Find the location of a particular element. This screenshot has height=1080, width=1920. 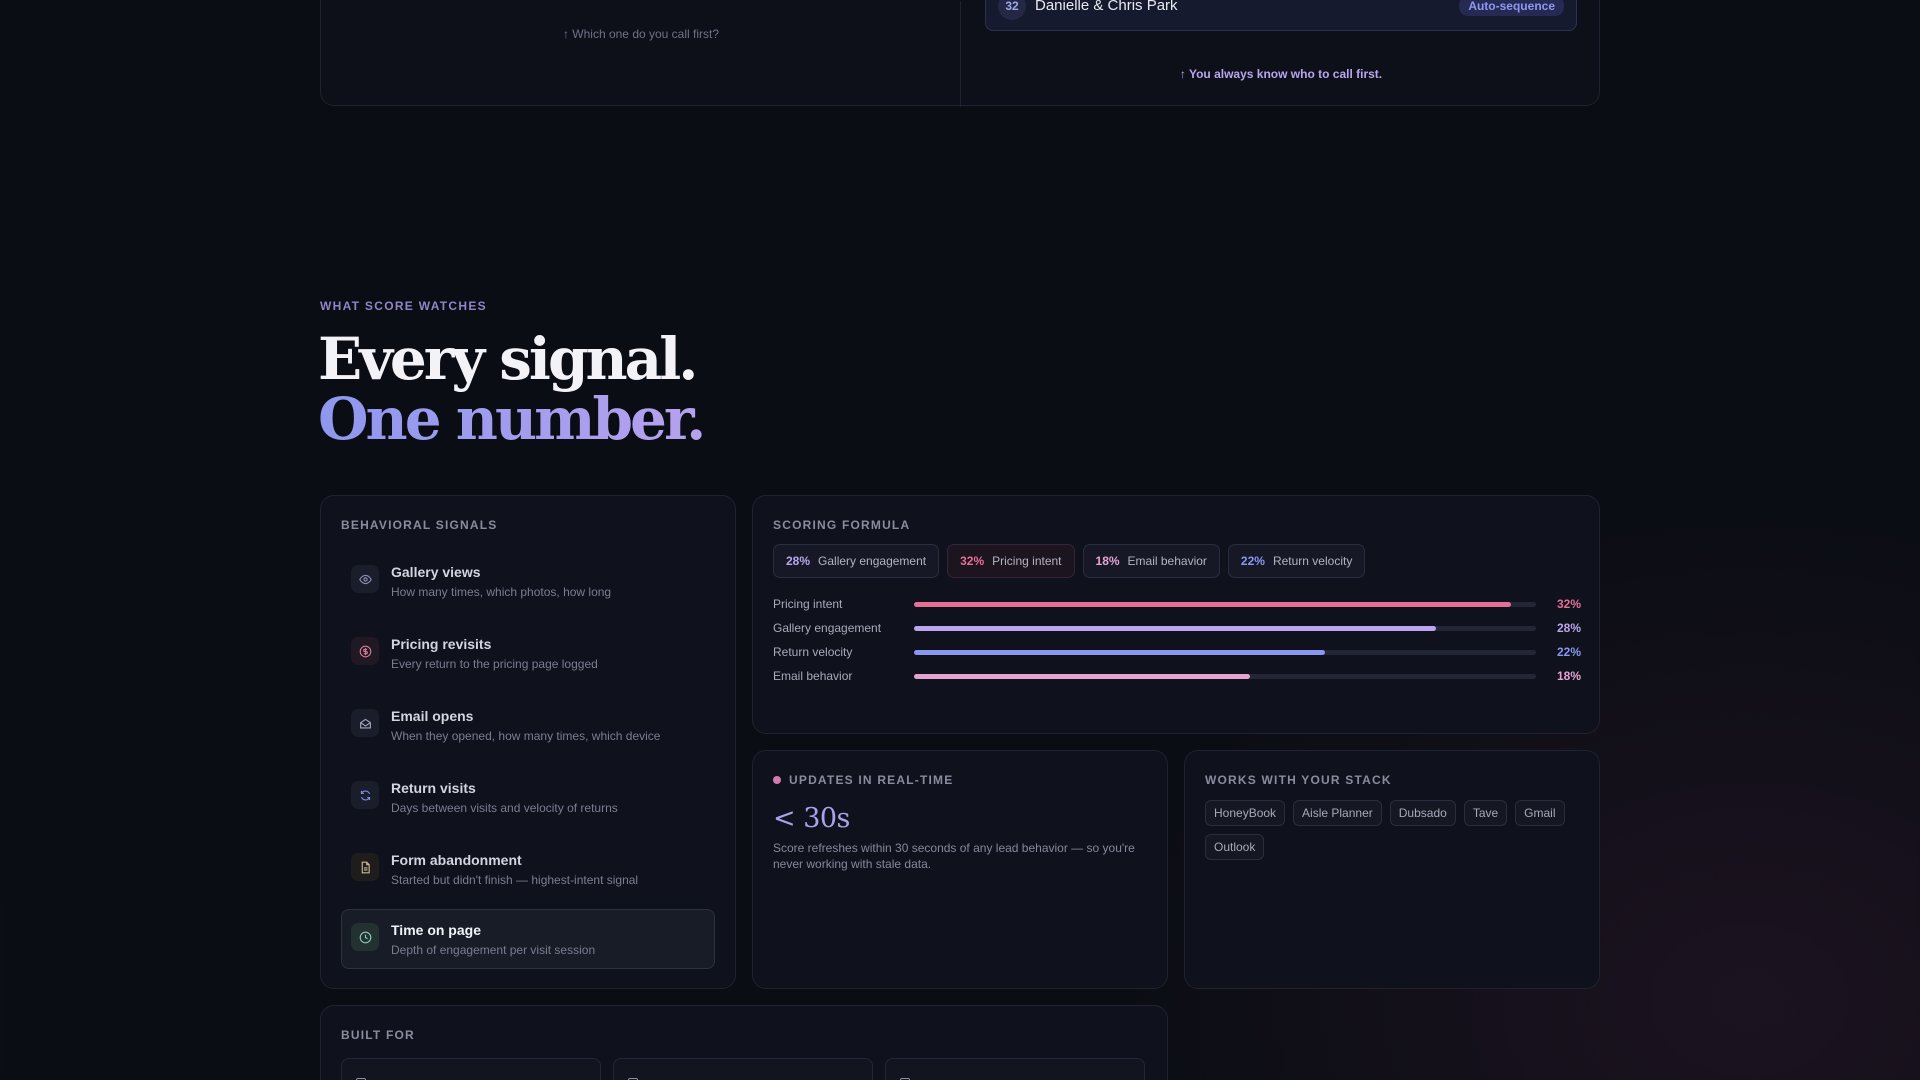

document-icon is located at coordinates (365, 867).